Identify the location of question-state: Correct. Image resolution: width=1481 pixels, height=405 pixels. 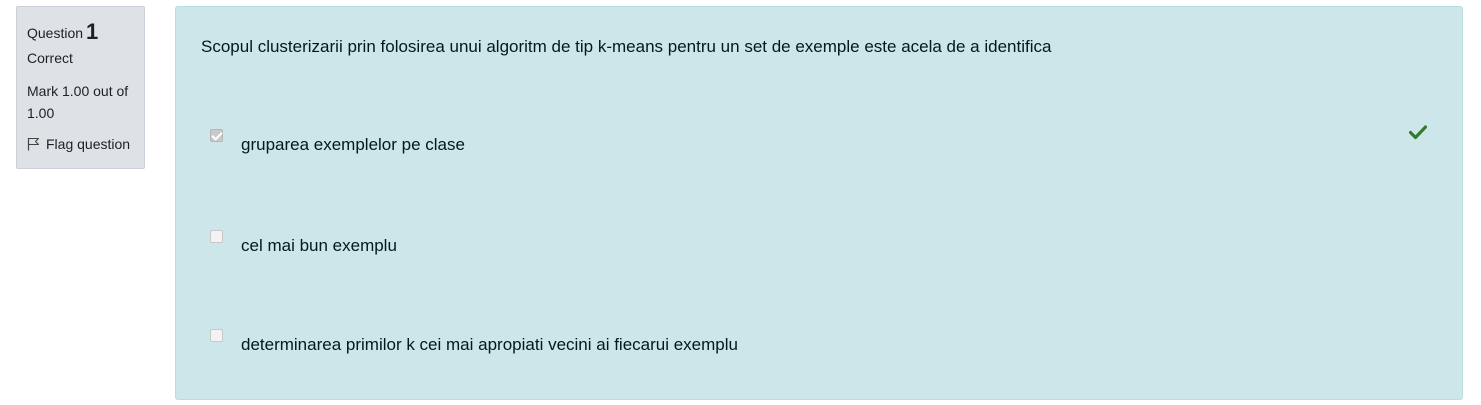
(50, 58).